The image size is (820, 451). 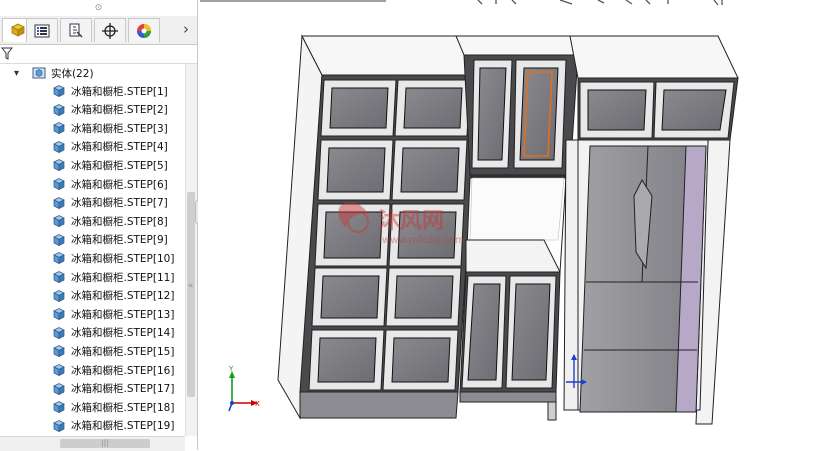 I want to click on tree-item-label: 冰箱和橱柜.STEP[18], so click(x=123, y=407).